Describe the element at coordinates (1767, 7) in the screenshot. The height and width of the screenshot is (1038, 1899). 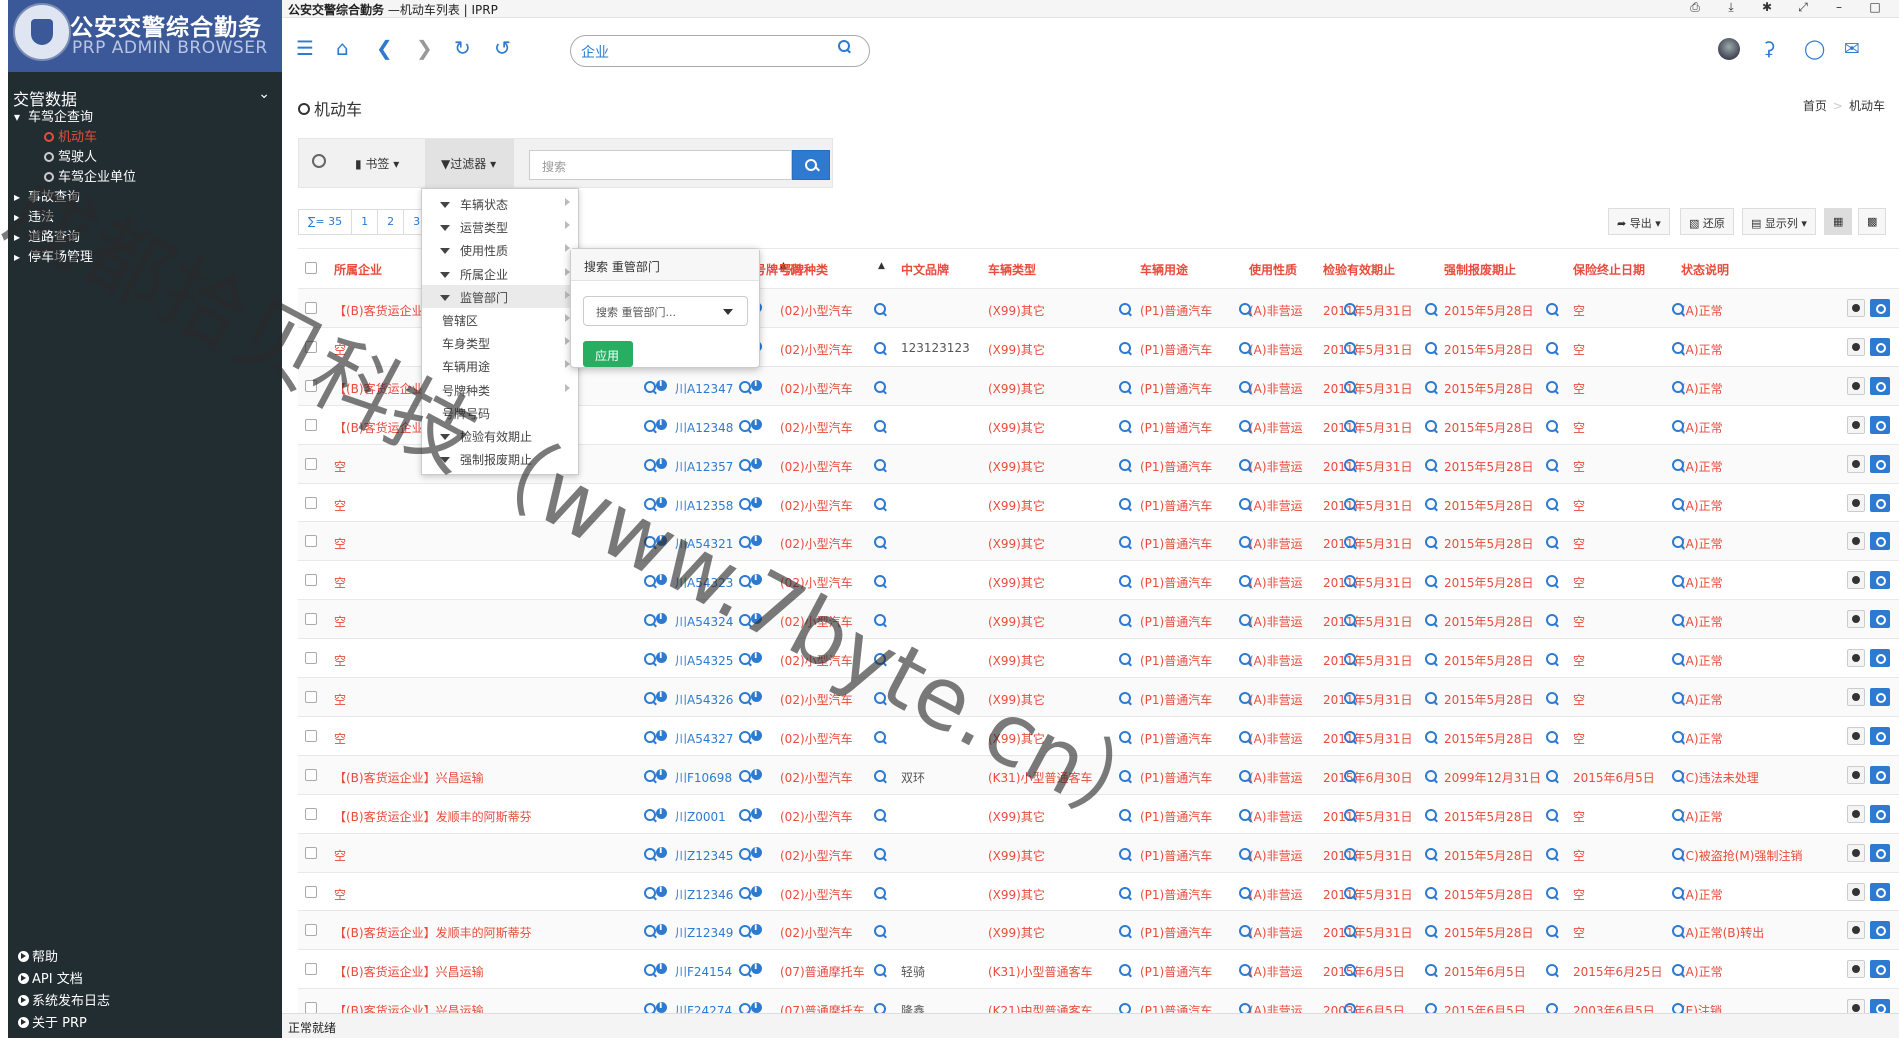
I see `bug-icon: ✱` at that location.